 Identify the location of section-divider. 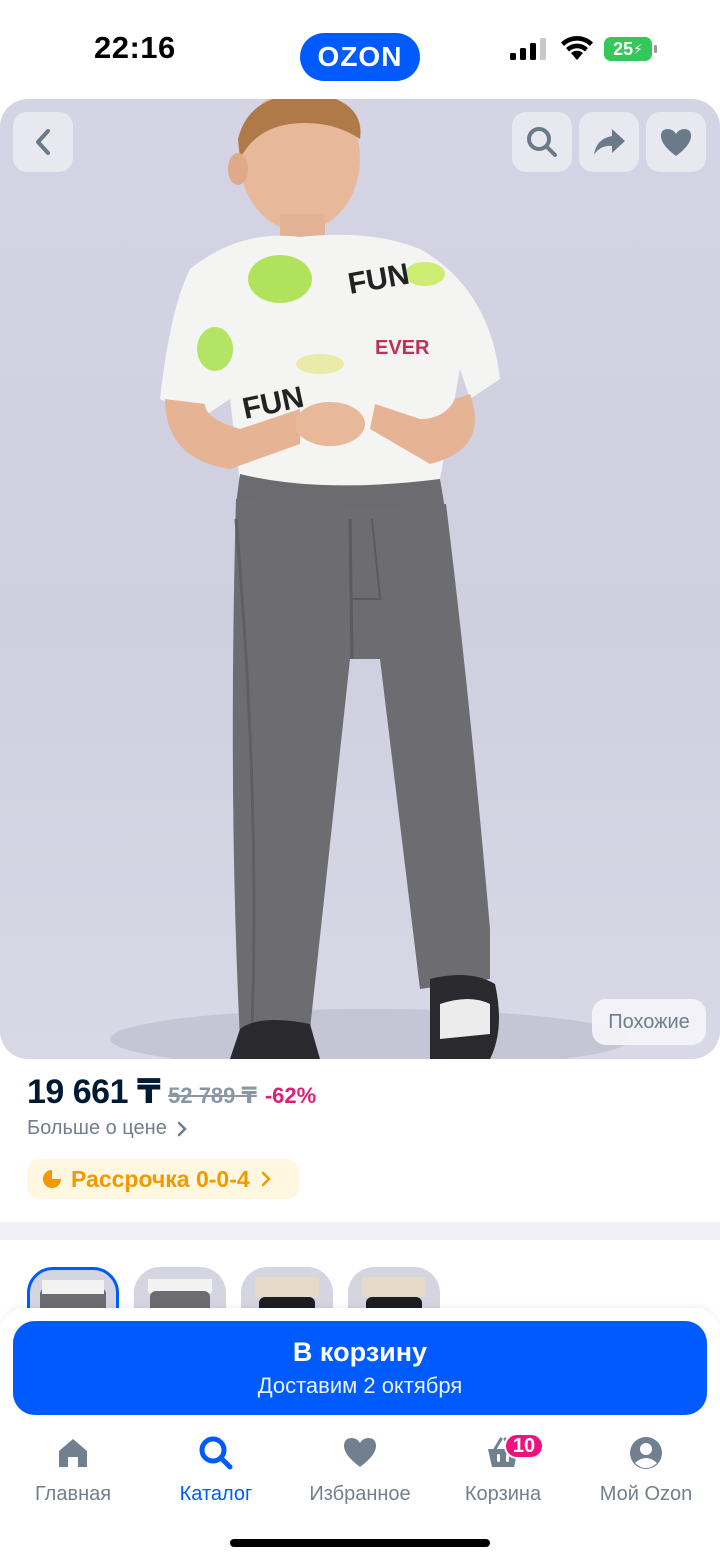
(360, 1231).